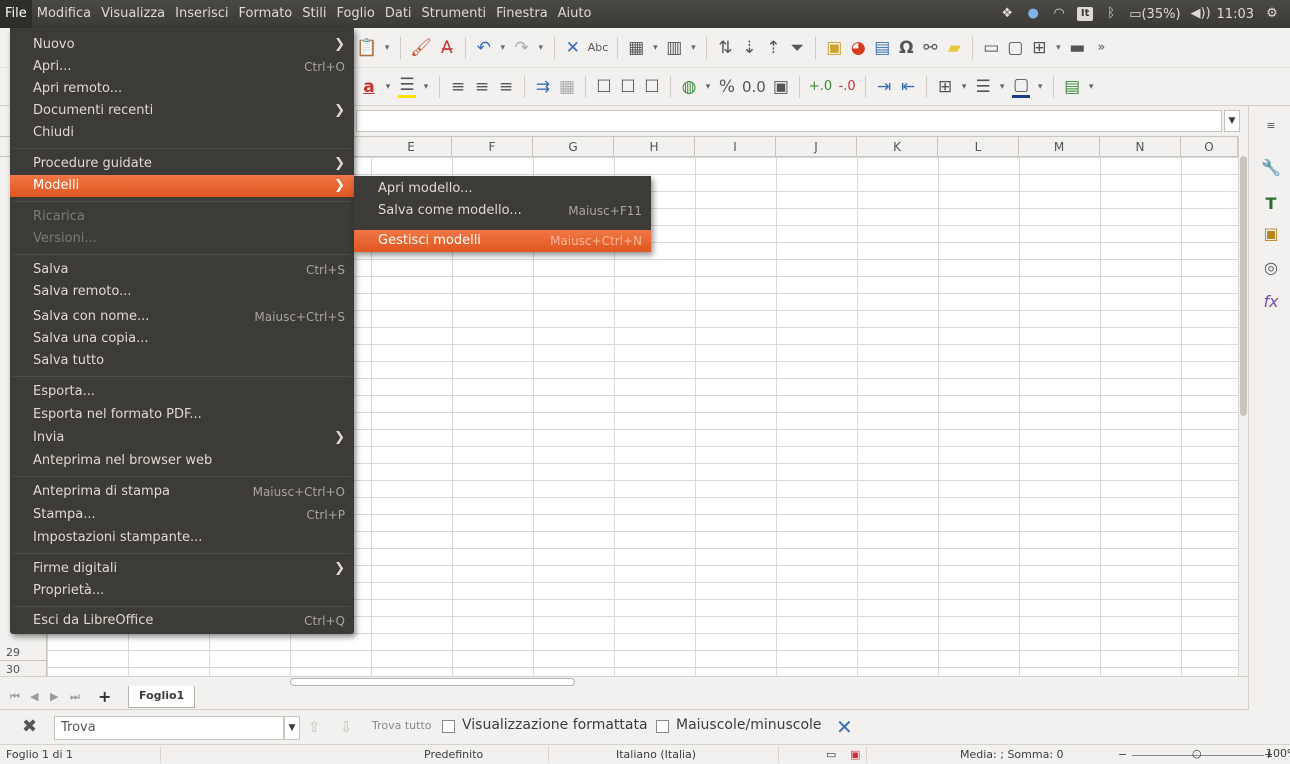 This screenshot has height=764, width=1290. What do you see at coordinates (844, 727) in the screenshot?
I see `find-replace-icon: ✕` at bounding box center [844, 727].